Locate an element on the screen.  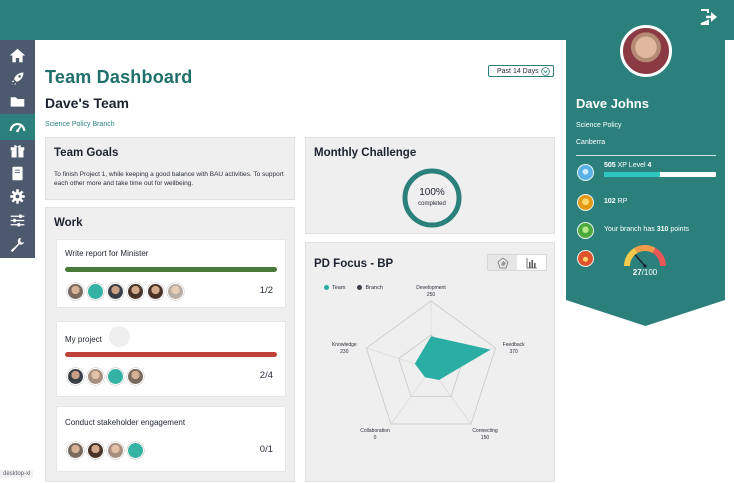
task-count: 1/2 is located at coordinates (266, 290).